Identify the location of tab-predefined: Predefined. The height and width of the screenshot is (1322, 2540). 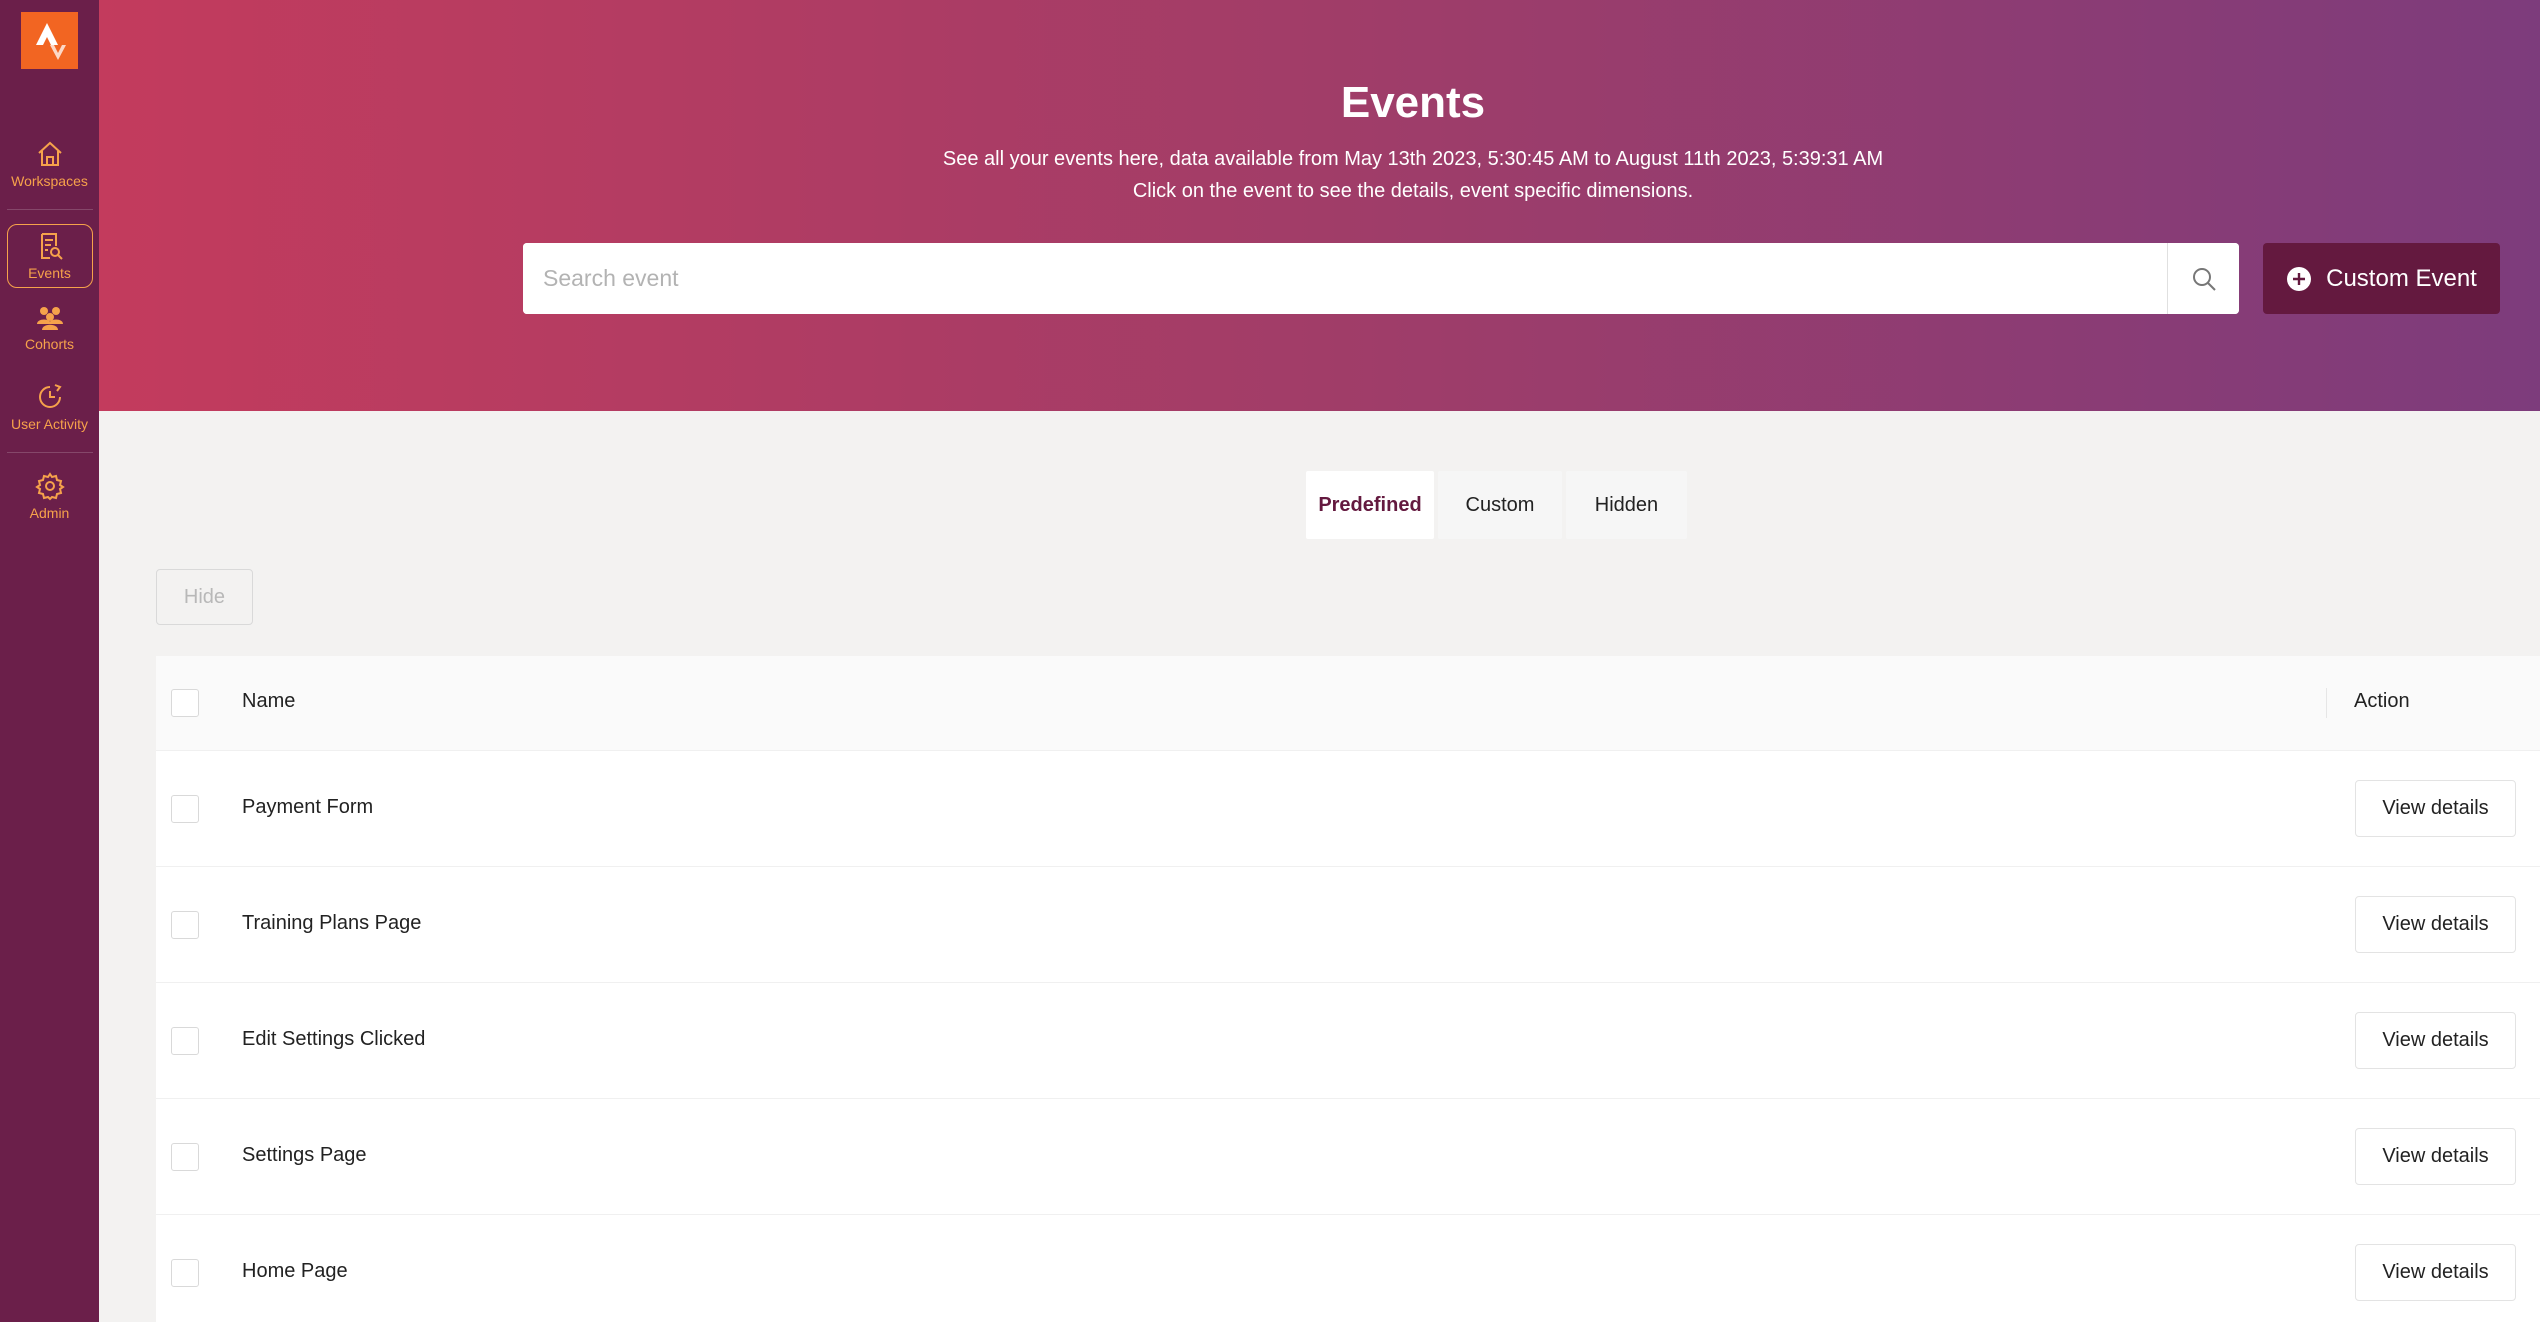
(1370, 505).